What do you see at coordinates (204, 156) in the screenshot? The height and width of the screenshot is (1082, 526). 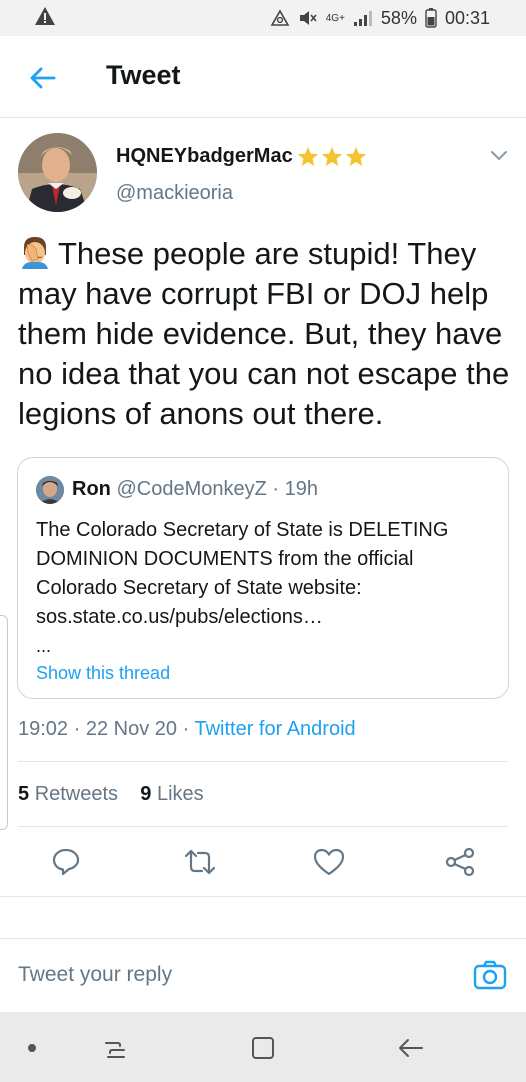 I see `author-display-name: HQNEYbadgerMac` at bounding box center [204, 156].